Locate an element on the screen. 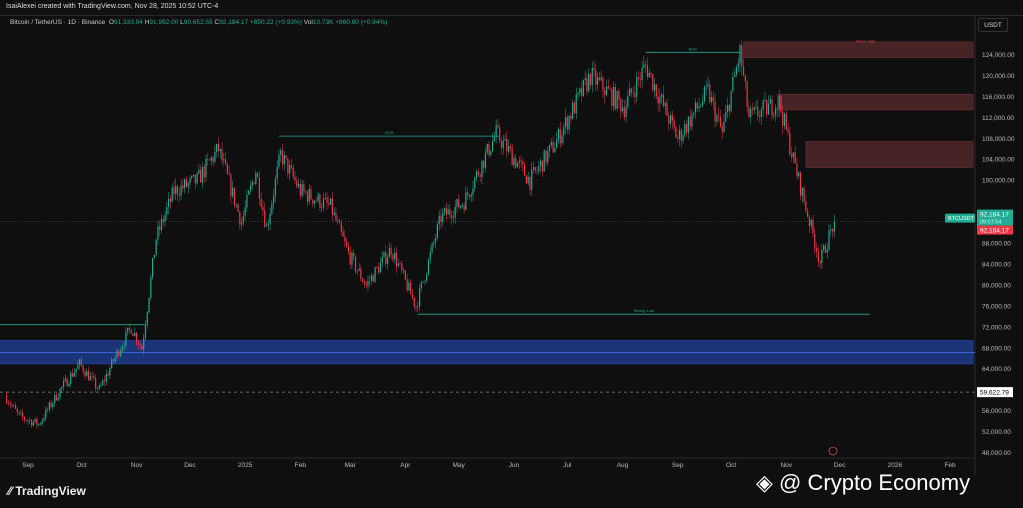 This screenshot has width=1023, height=508. x-tick-label: Feb is located at coordinates (301, 465).